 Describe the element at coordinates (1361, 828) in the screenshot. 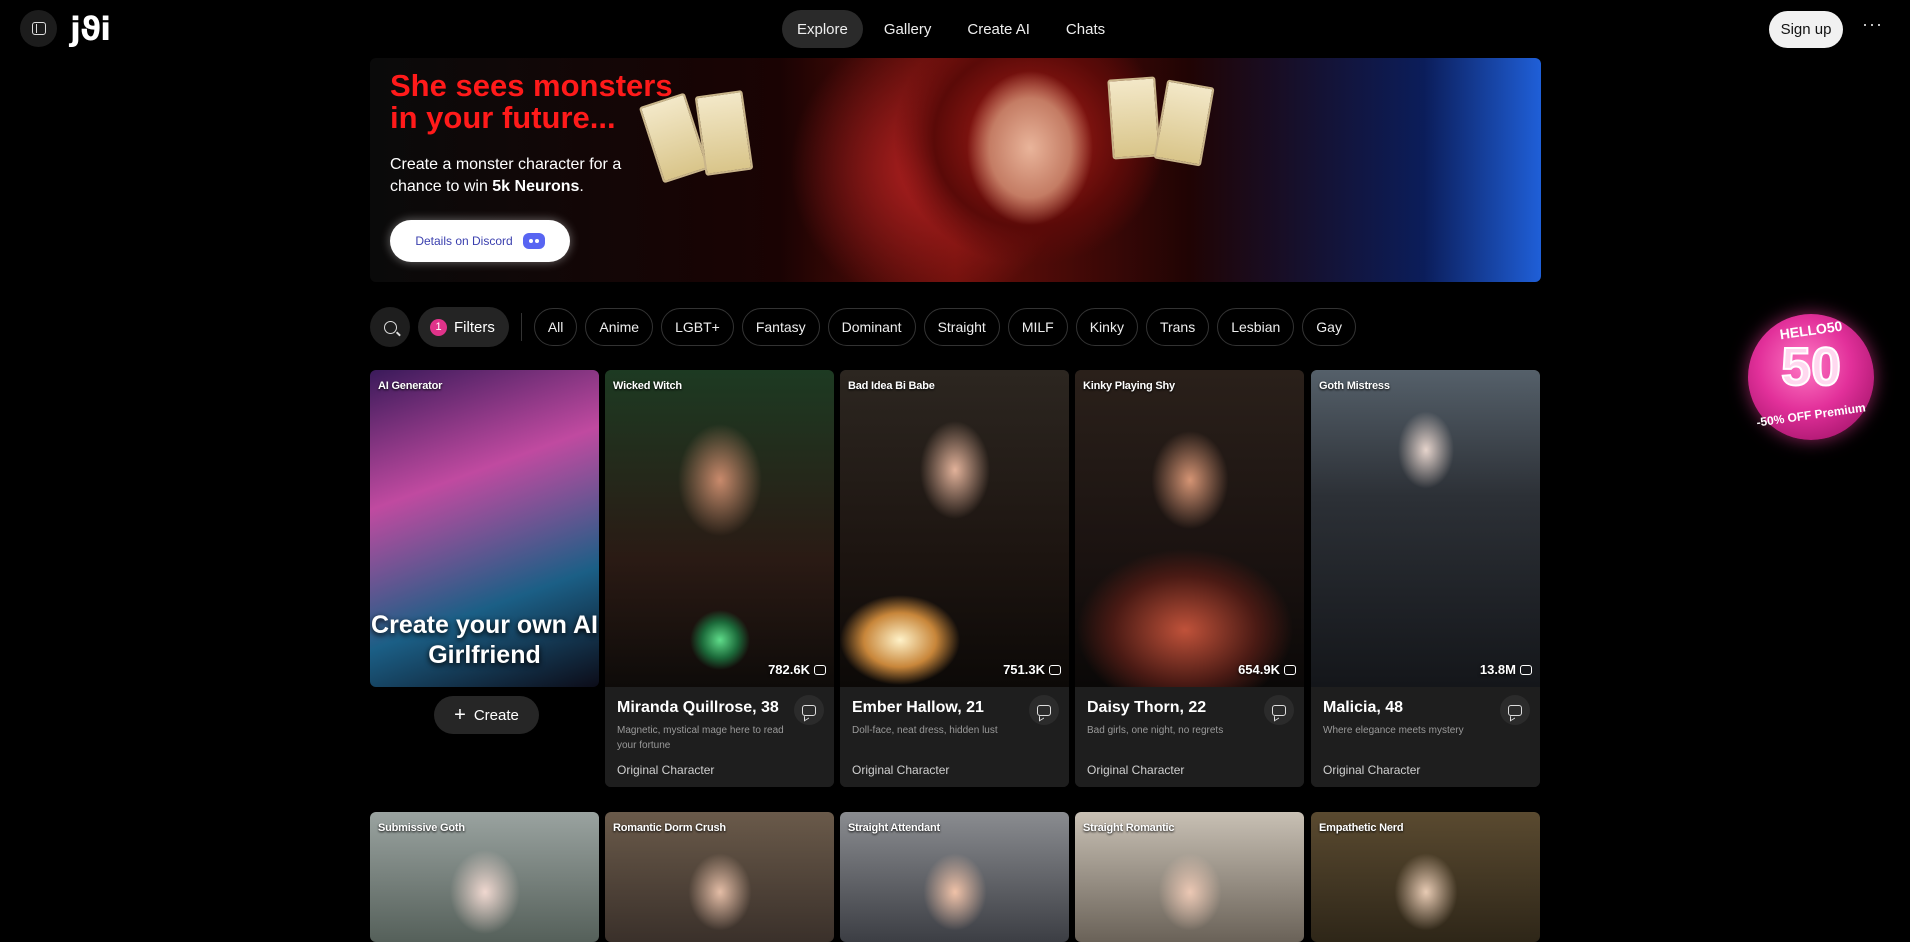

I see `card-tag: Empathetic Nerd` at that location.